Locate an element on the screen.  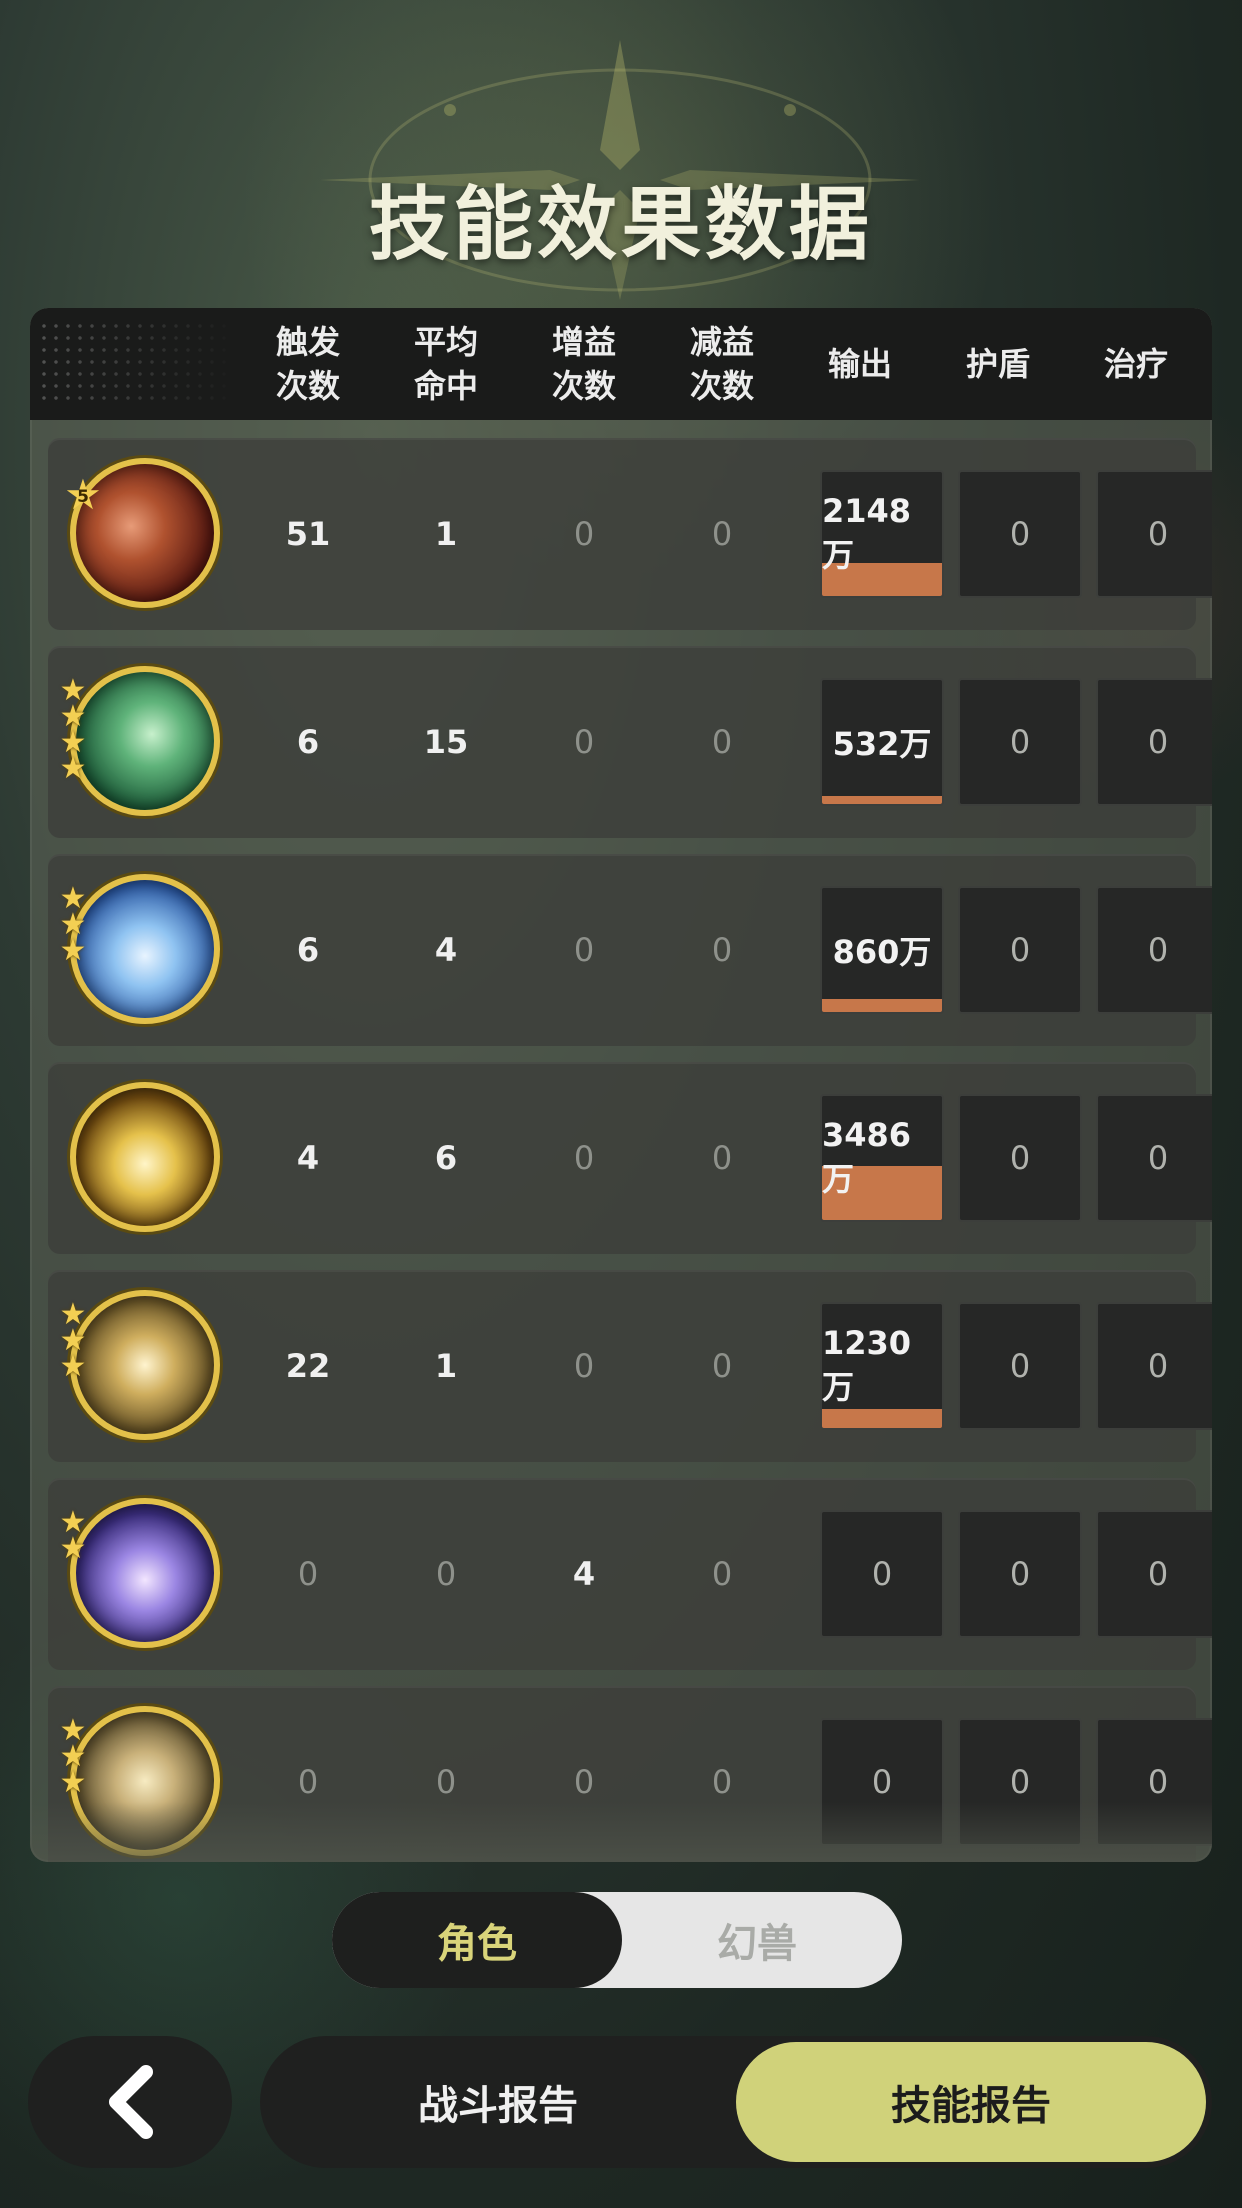
output-cell: 532万 is located at coordinates (882, 742).